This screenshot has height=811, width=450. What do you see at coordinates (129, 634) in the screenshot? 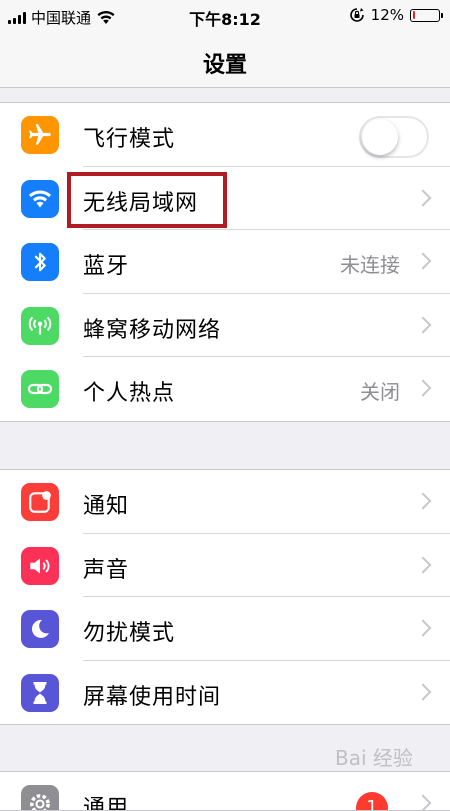
I see `settings-row-label: 勿扰模式` at bounding box center [129, 634].